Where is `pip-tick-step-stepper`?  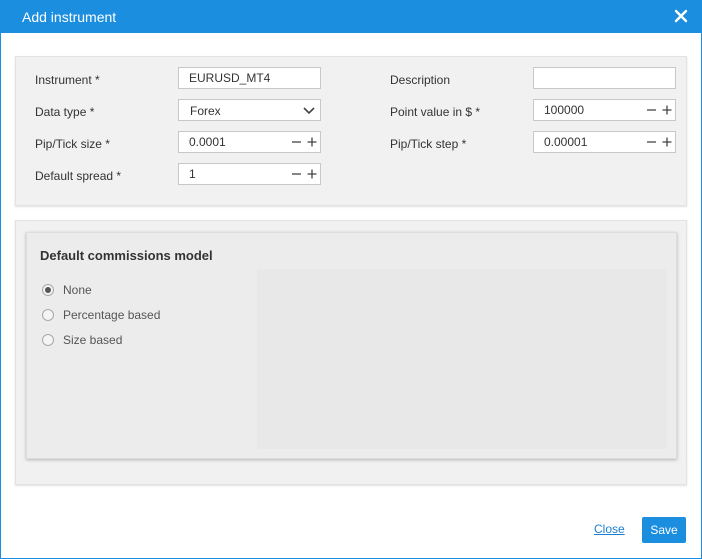
pip-tick-step-stepper is located at coordinates (604, 142).